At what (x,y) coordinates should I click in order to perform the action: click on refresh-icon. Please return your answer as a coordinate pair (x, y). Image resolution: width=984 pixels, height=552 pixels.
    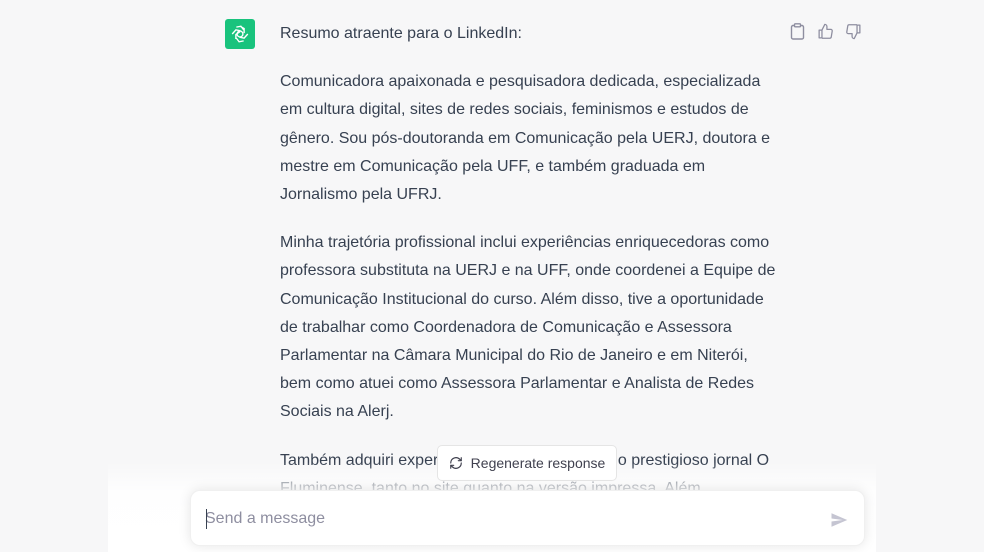
    Looking at the image, I should click on (455, 463).